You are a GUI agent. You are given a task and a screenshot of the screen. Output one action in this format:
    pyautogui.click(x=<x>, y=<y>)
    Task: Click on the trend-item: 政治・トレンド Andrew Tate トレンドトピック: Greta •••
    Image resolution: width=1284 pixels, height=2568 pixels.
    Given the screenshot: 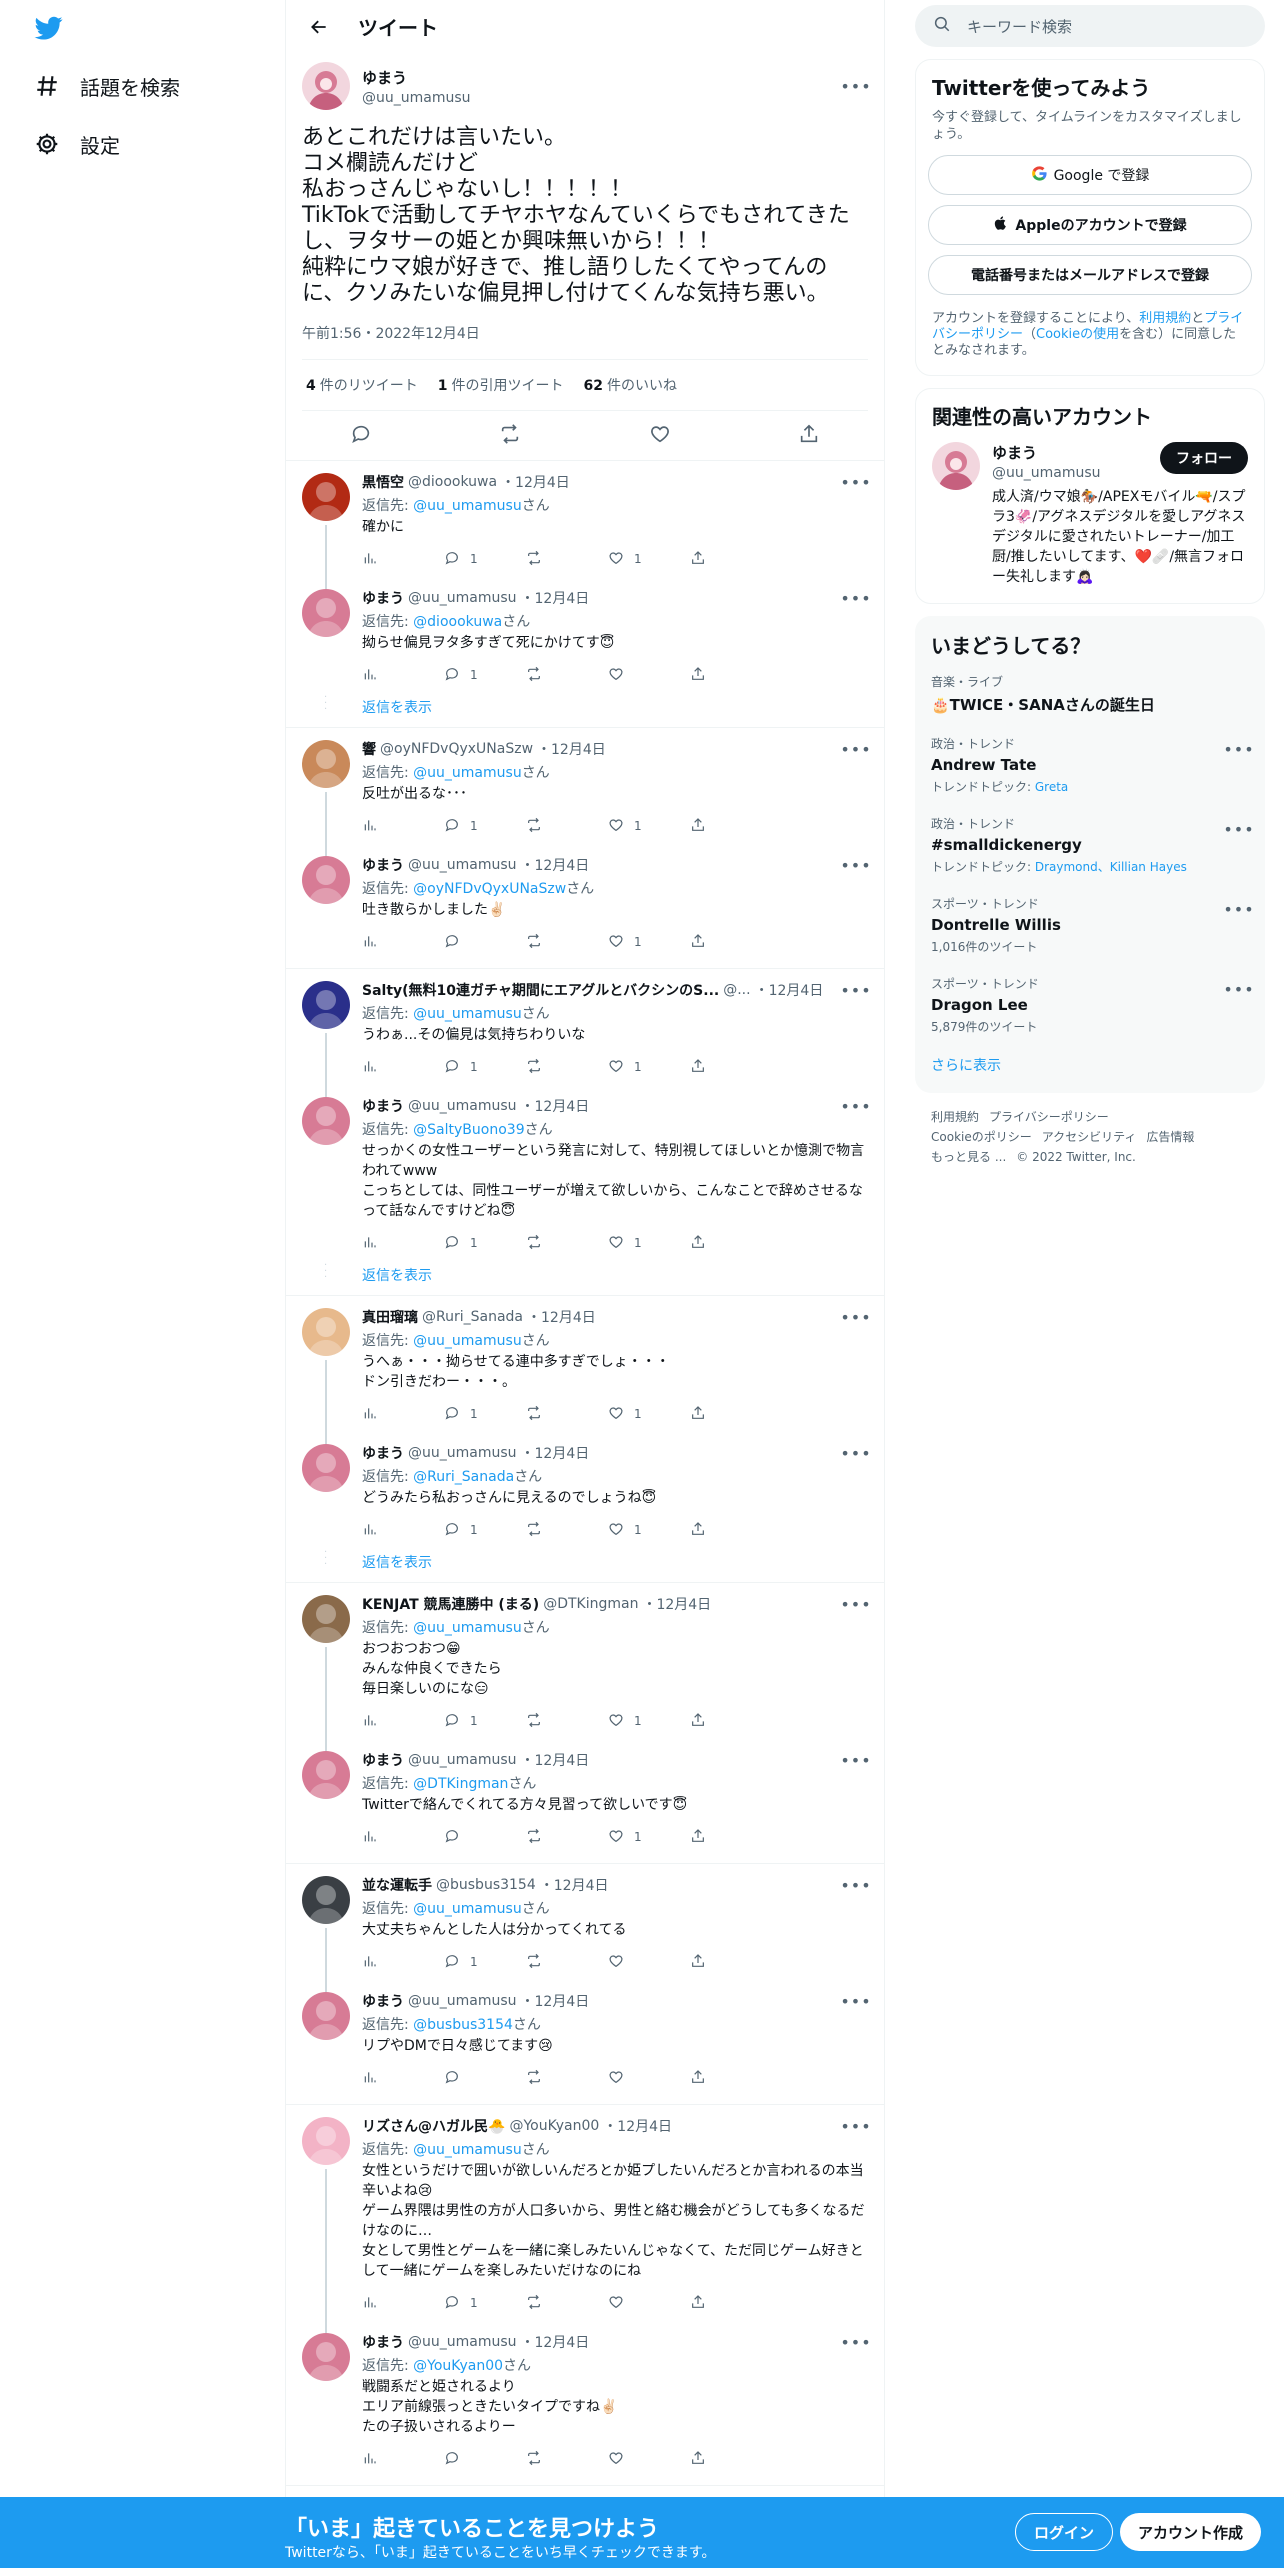 What is the action you would take?
    pyautogui.click(x=1090, y=765)
    